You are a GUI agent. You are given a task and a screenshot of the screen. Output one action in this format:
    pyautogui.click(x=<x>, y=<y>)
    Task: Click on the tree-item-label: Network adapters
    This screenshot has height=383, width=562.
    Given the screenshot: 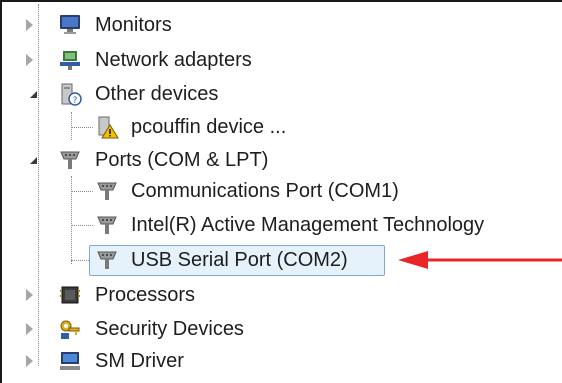 What is the action you would take?
    pyautogui.click(x=173, y=60)
    